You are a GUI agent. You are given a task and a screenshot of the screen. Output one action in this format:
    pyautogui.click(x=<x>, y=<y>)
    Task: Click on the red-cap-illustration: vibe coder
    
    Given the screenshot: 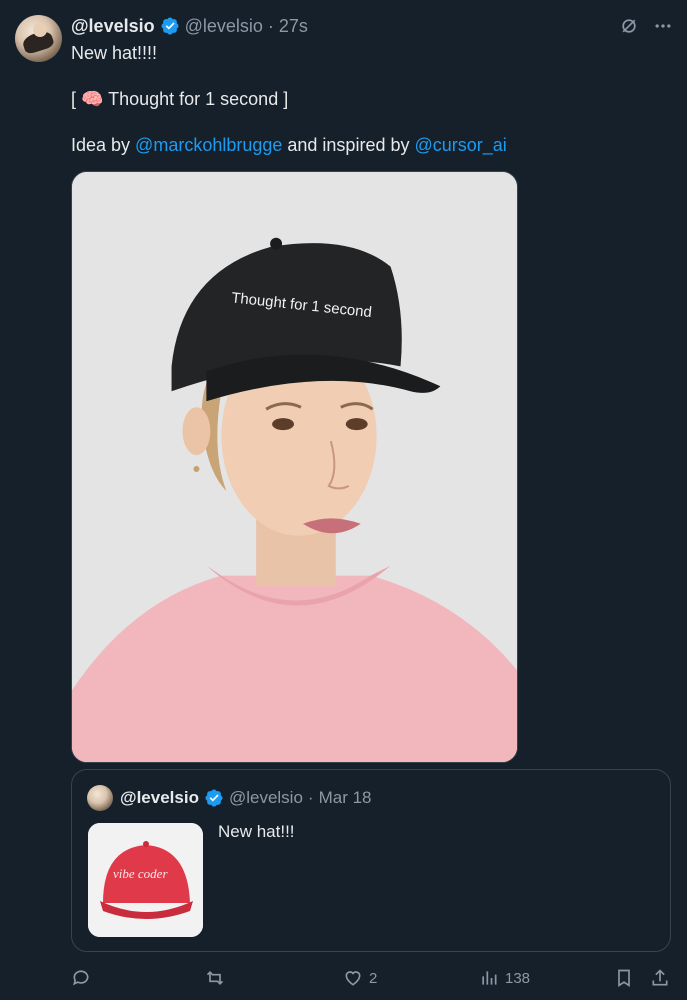 What is the action you would take?
    pyautogui.click(x=145, y=880)
    